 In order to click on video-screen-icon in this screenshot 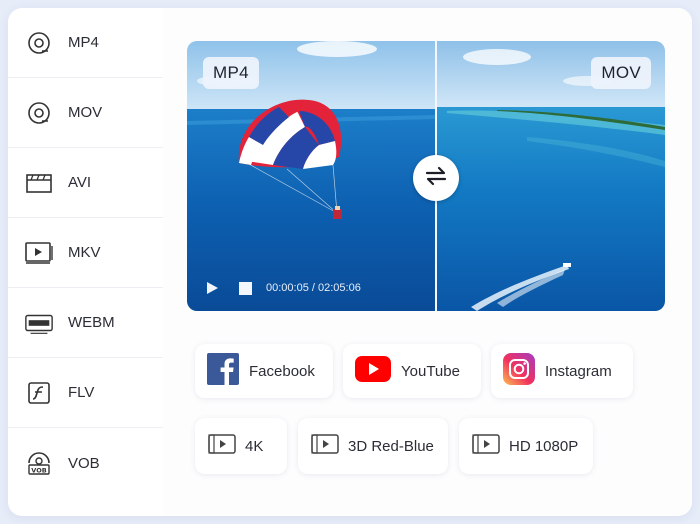, I will do `click(39, 253)`.